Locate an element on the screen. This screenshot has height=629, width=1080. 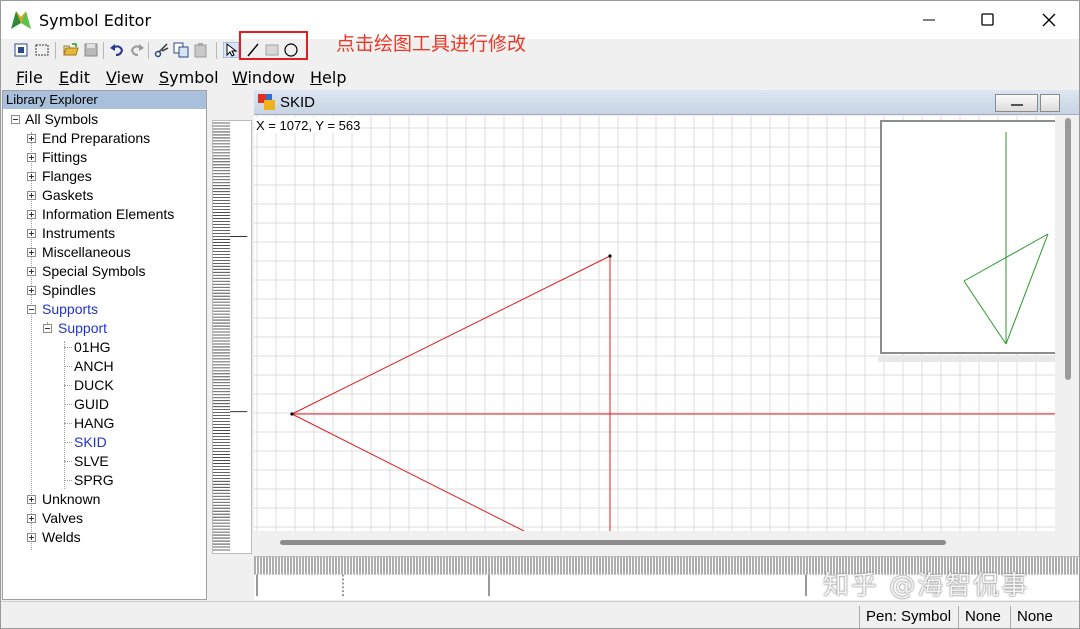
tree-item-symbol: 01HG is located at coordinates (92, 347).